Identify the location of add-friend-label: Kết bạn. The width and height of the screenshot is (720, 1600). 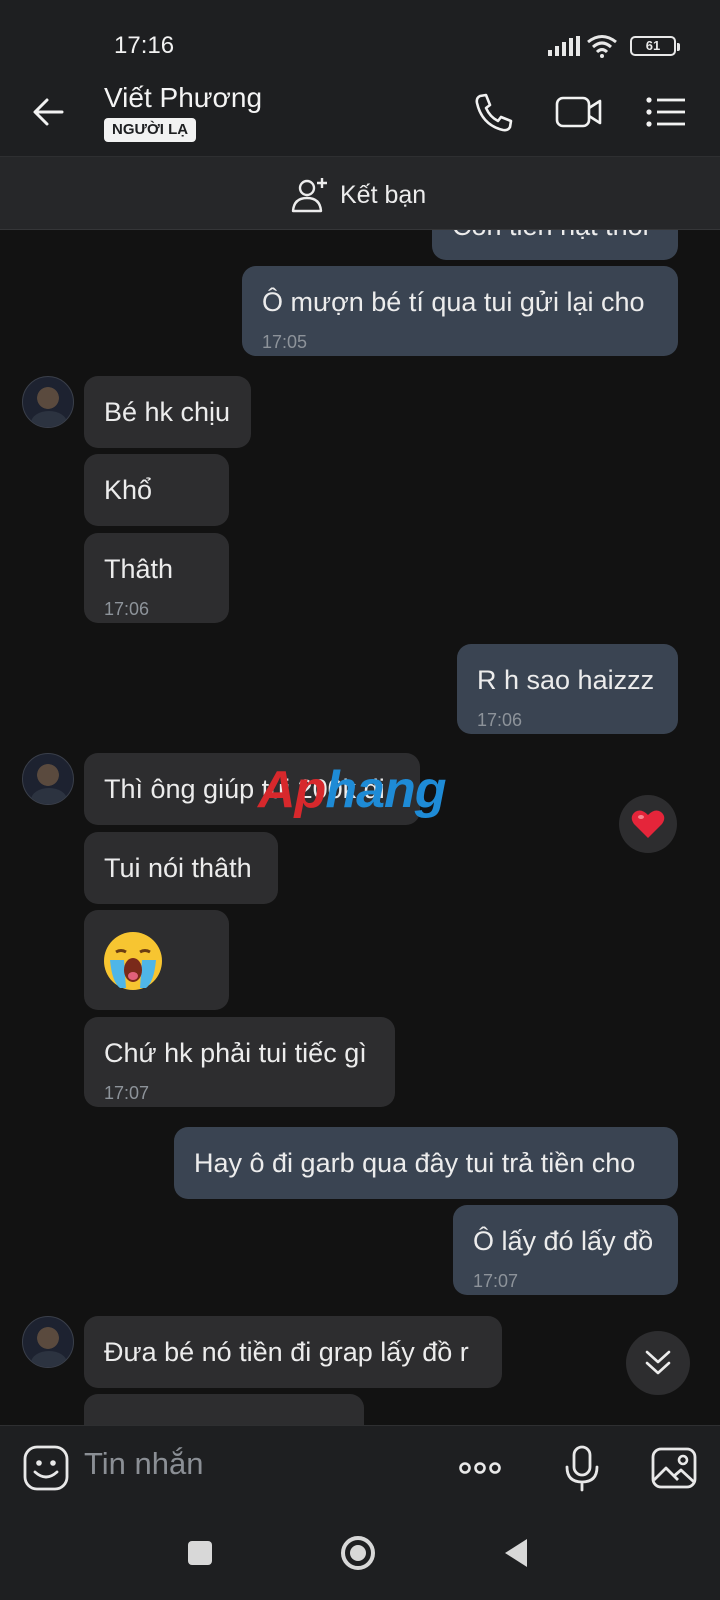
(383, 194).